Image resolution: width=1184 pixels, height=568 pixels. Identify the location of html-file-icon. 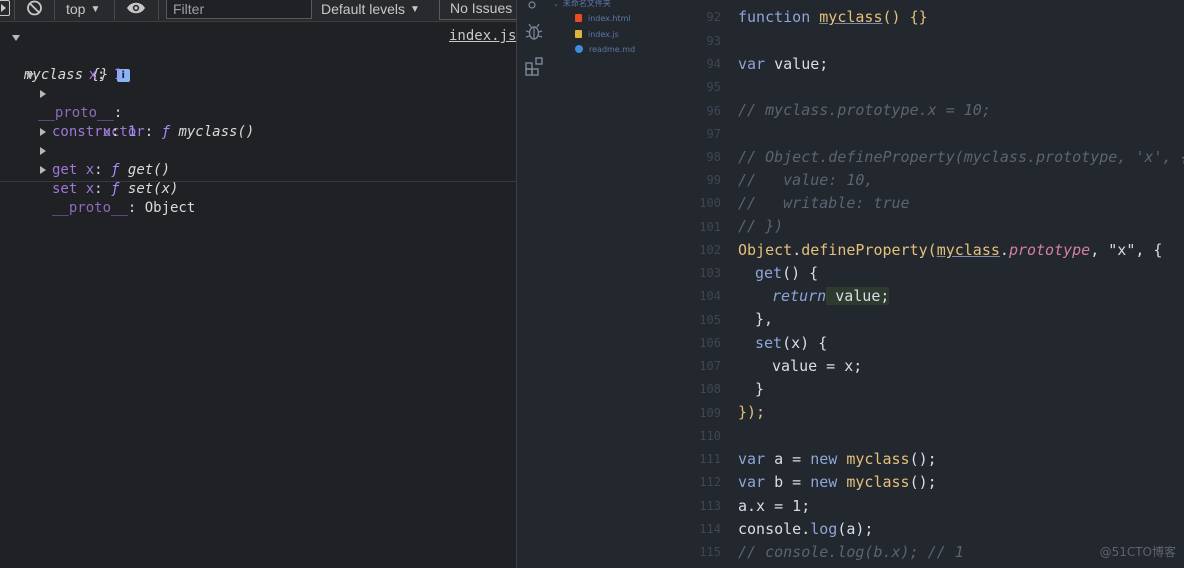
(578, 18).